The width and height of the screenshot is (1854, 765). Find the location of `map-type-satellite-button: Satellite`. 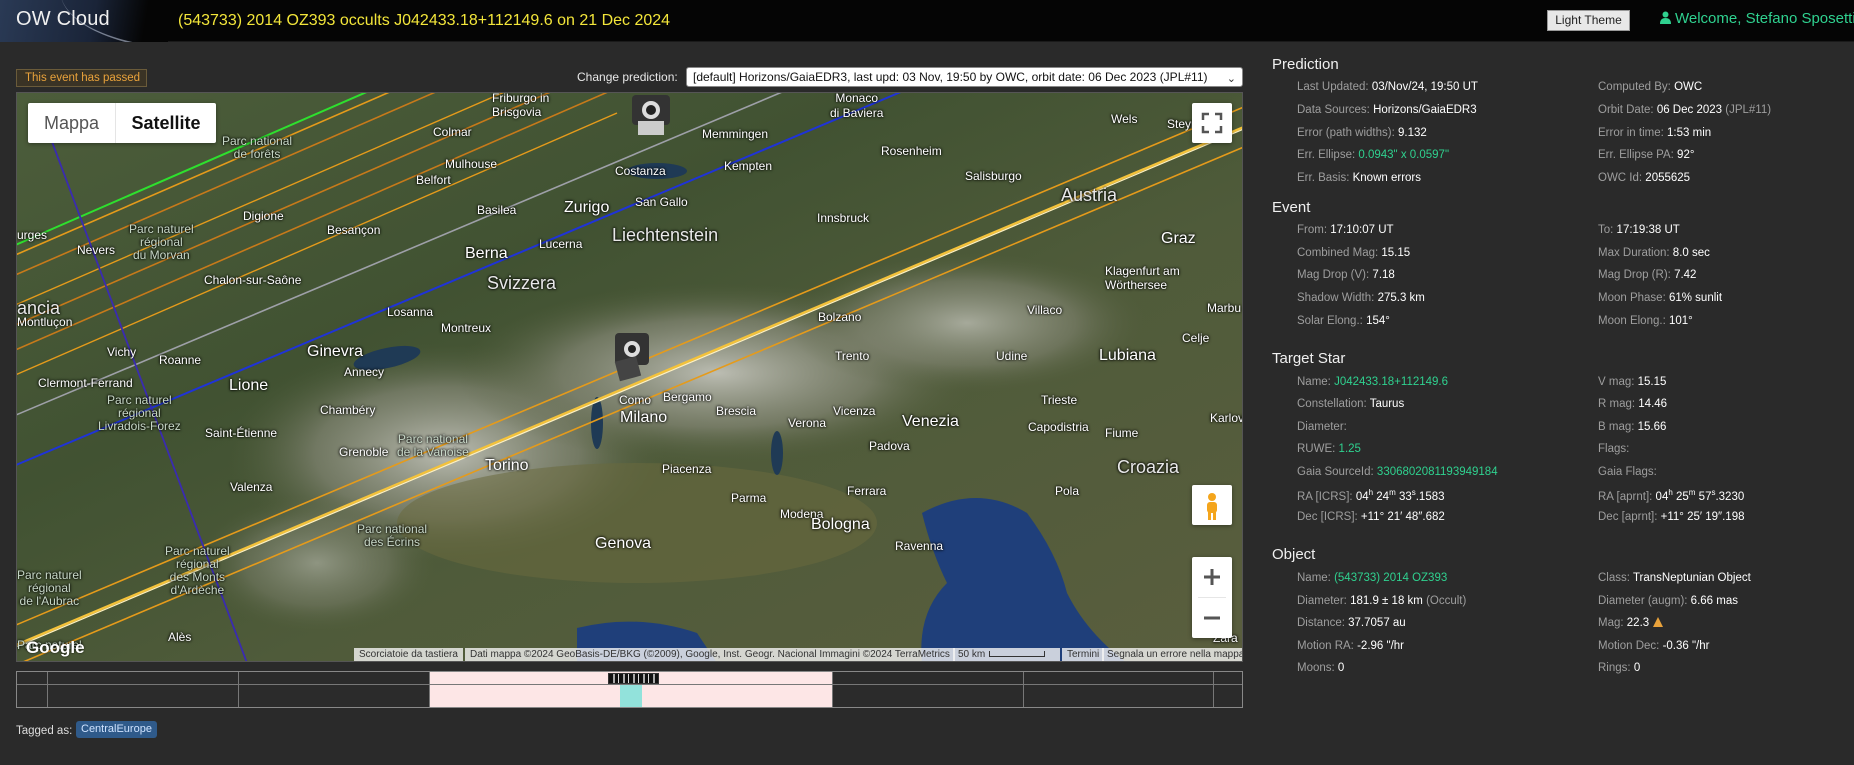

map-type-satellite-button: Satellite is located at coordinates (166, 123).